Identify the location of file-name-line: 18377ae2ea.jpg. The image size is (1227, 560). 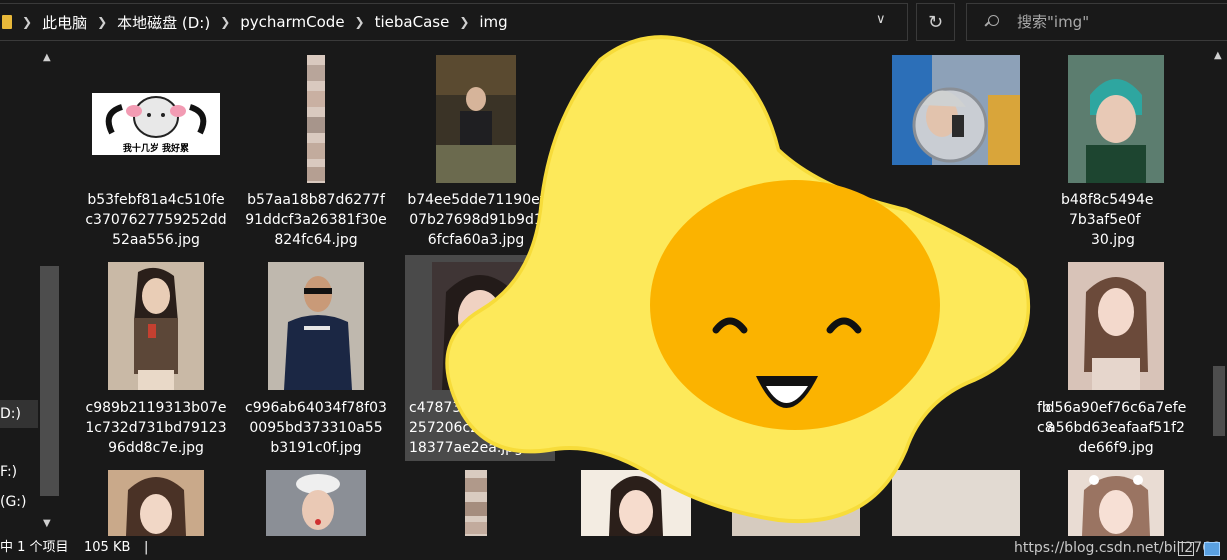
(466, 448).